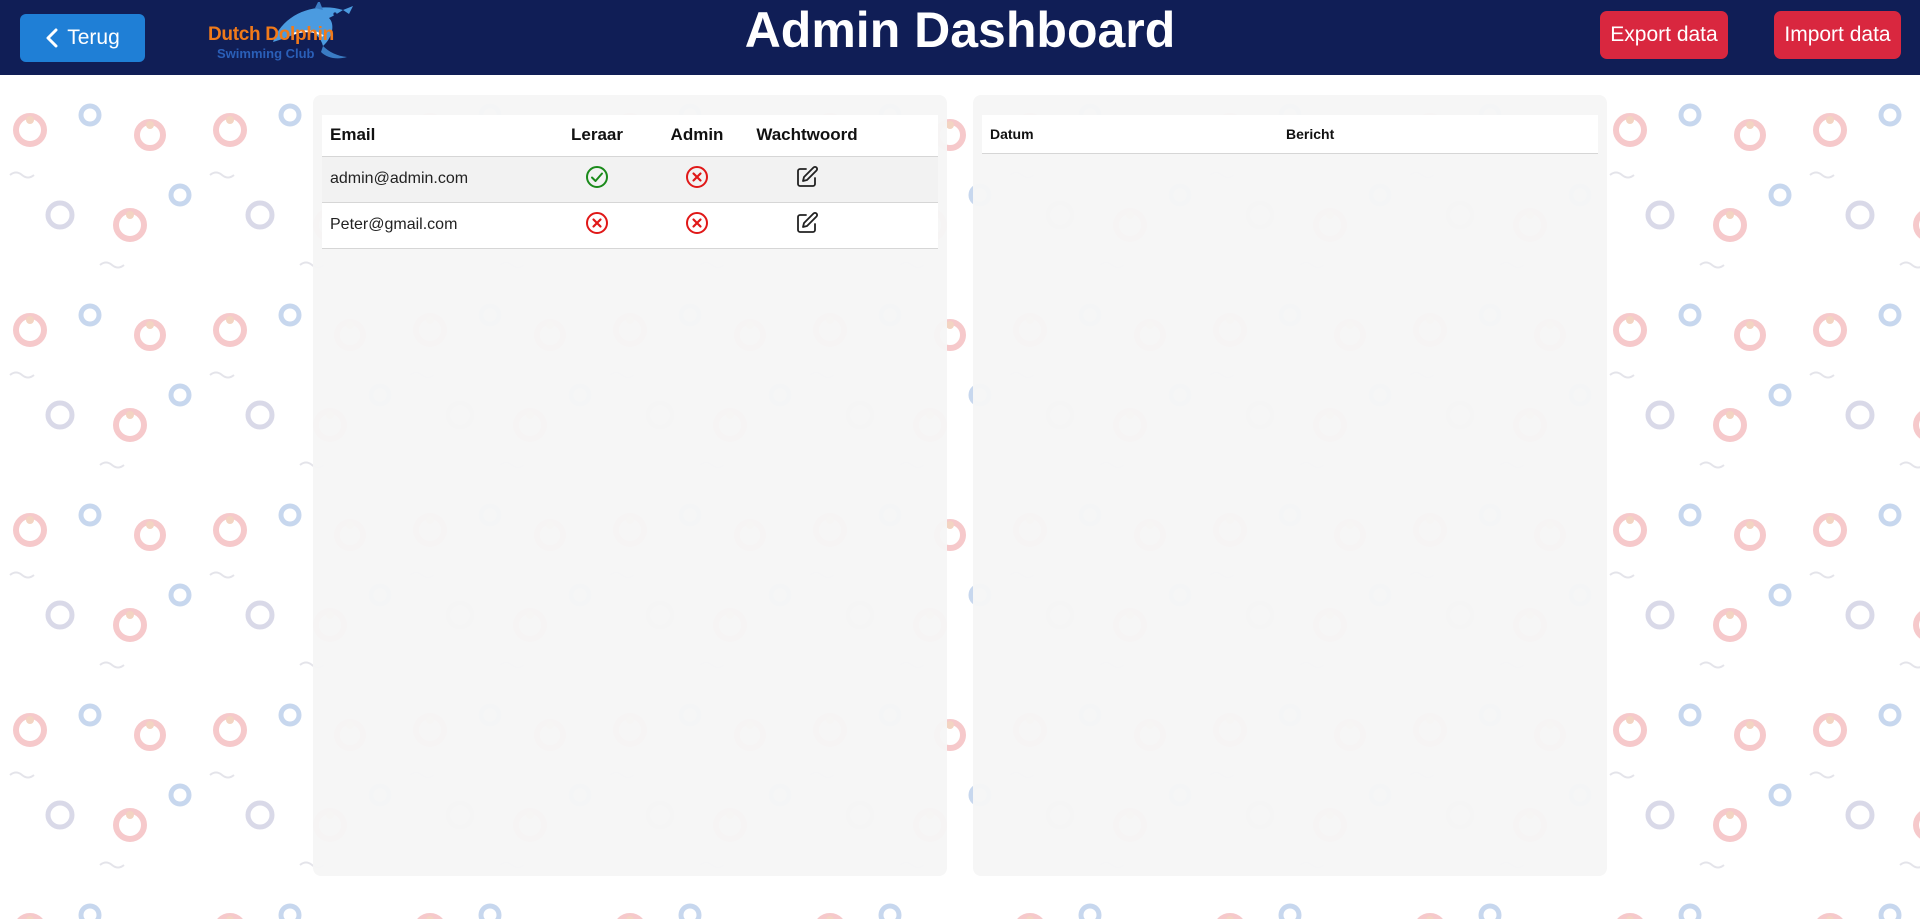  What do you see at coordinates (434, 225) in the screenshot?
I see `user-email: Peter@gmail.com` at bounding box center [434, 225].